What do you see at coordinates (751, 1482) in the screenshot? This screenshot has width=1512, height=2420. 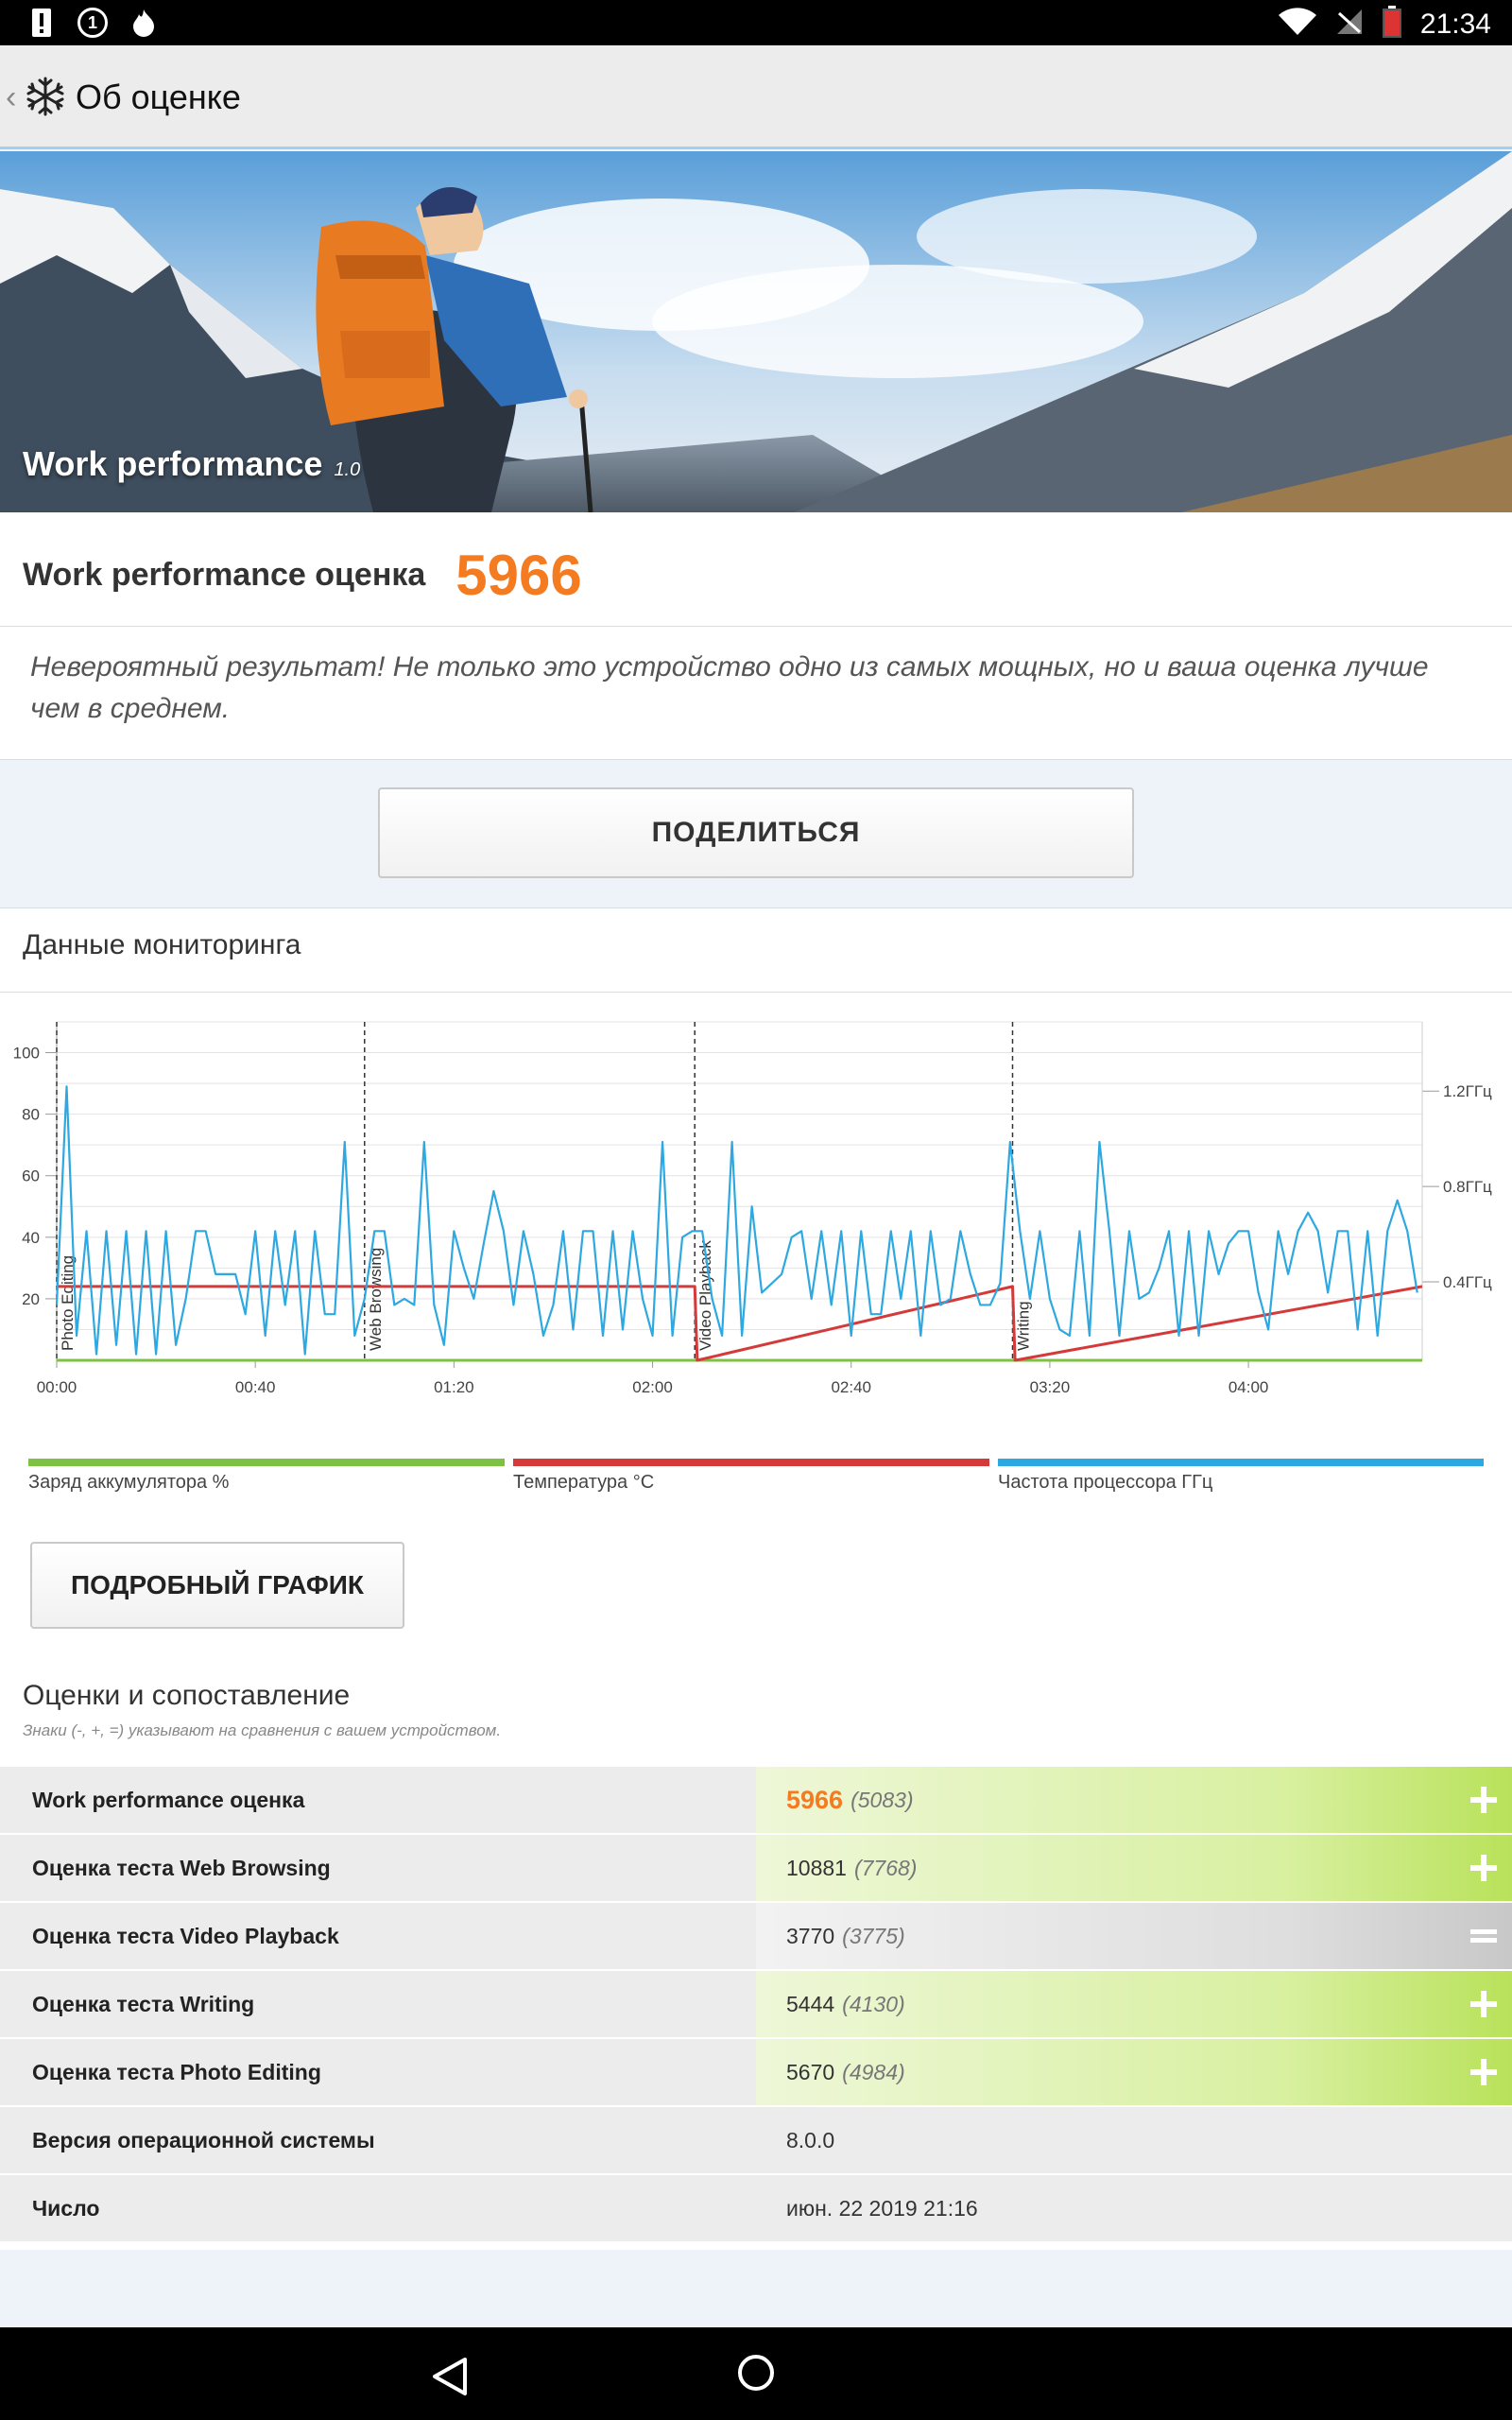 I see `legend-temperature: Температура °C` at bounding box center [751, 1482].